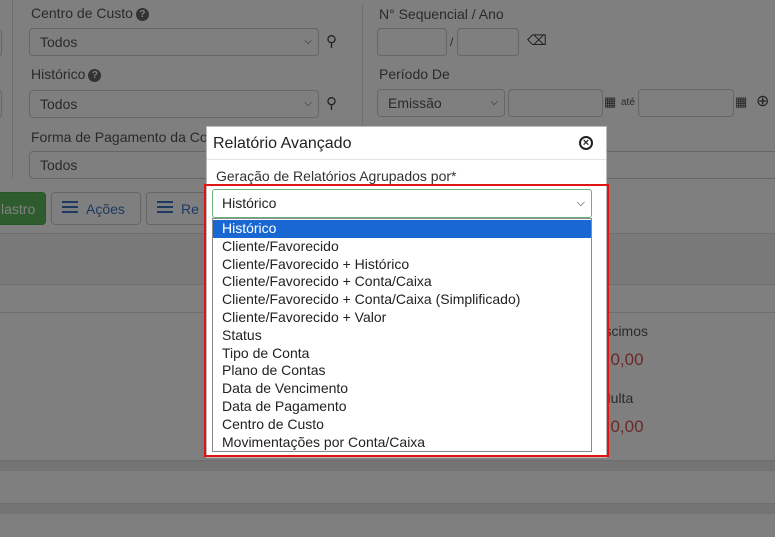 Image resolution: width=775 pixels, height=537 pixels. Describe the element at coordinates (402, 265) in the screenshot. I see `option-cliente-favorecido-historico: Cliente/Favorecido + Histórico` at that location.